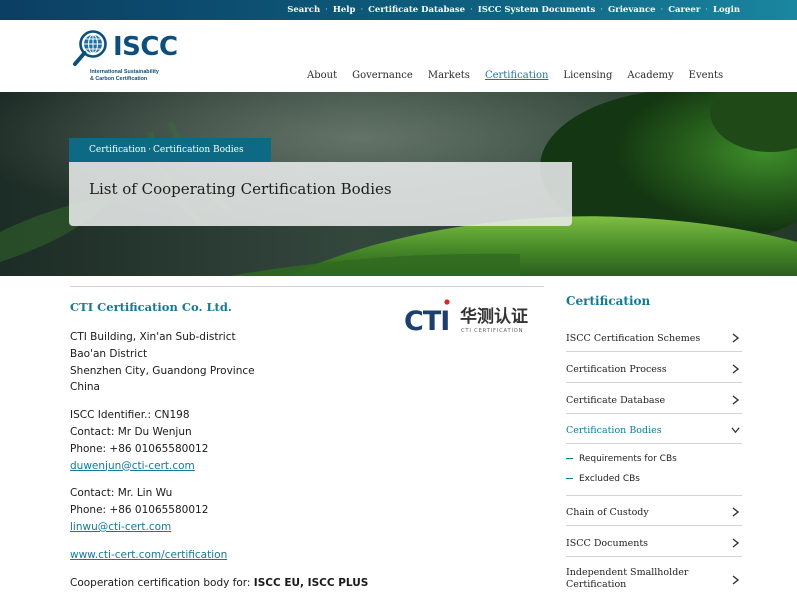 The width and height of the screenshot is (797, 592). What do you see at coordinates (735, 430) in the screenshot?
I see `chevron-down-icon` at bounding box center [735, 430].